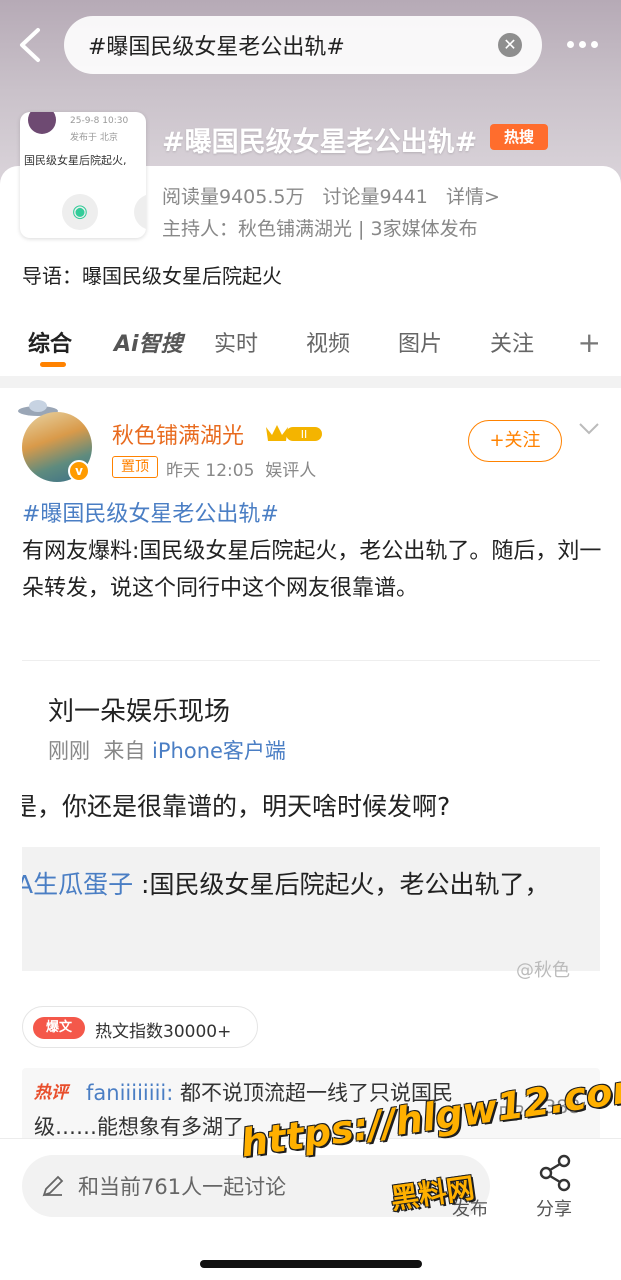 The image size is (621, 1280). I want to click on hot-article-badge: 爆文, so click(59, 1028).